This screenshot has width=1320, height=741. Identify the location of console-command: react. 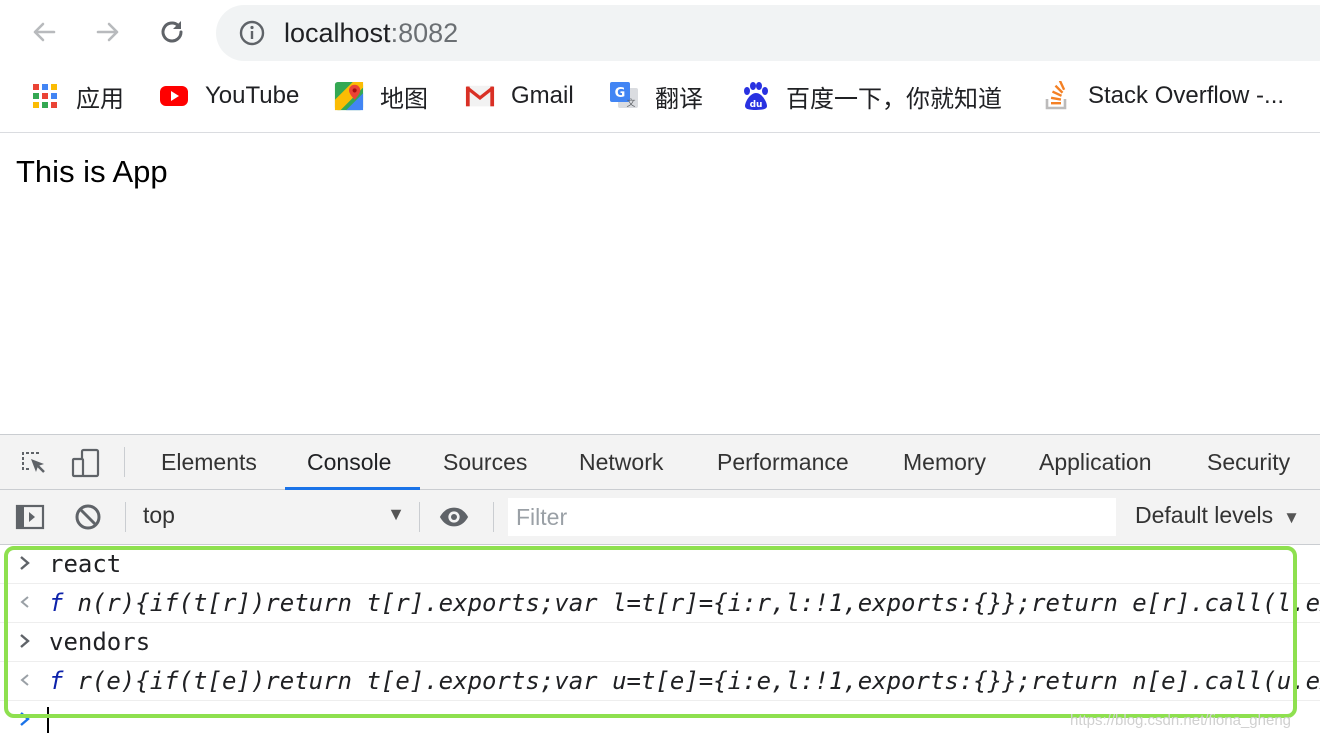
(85, 564).